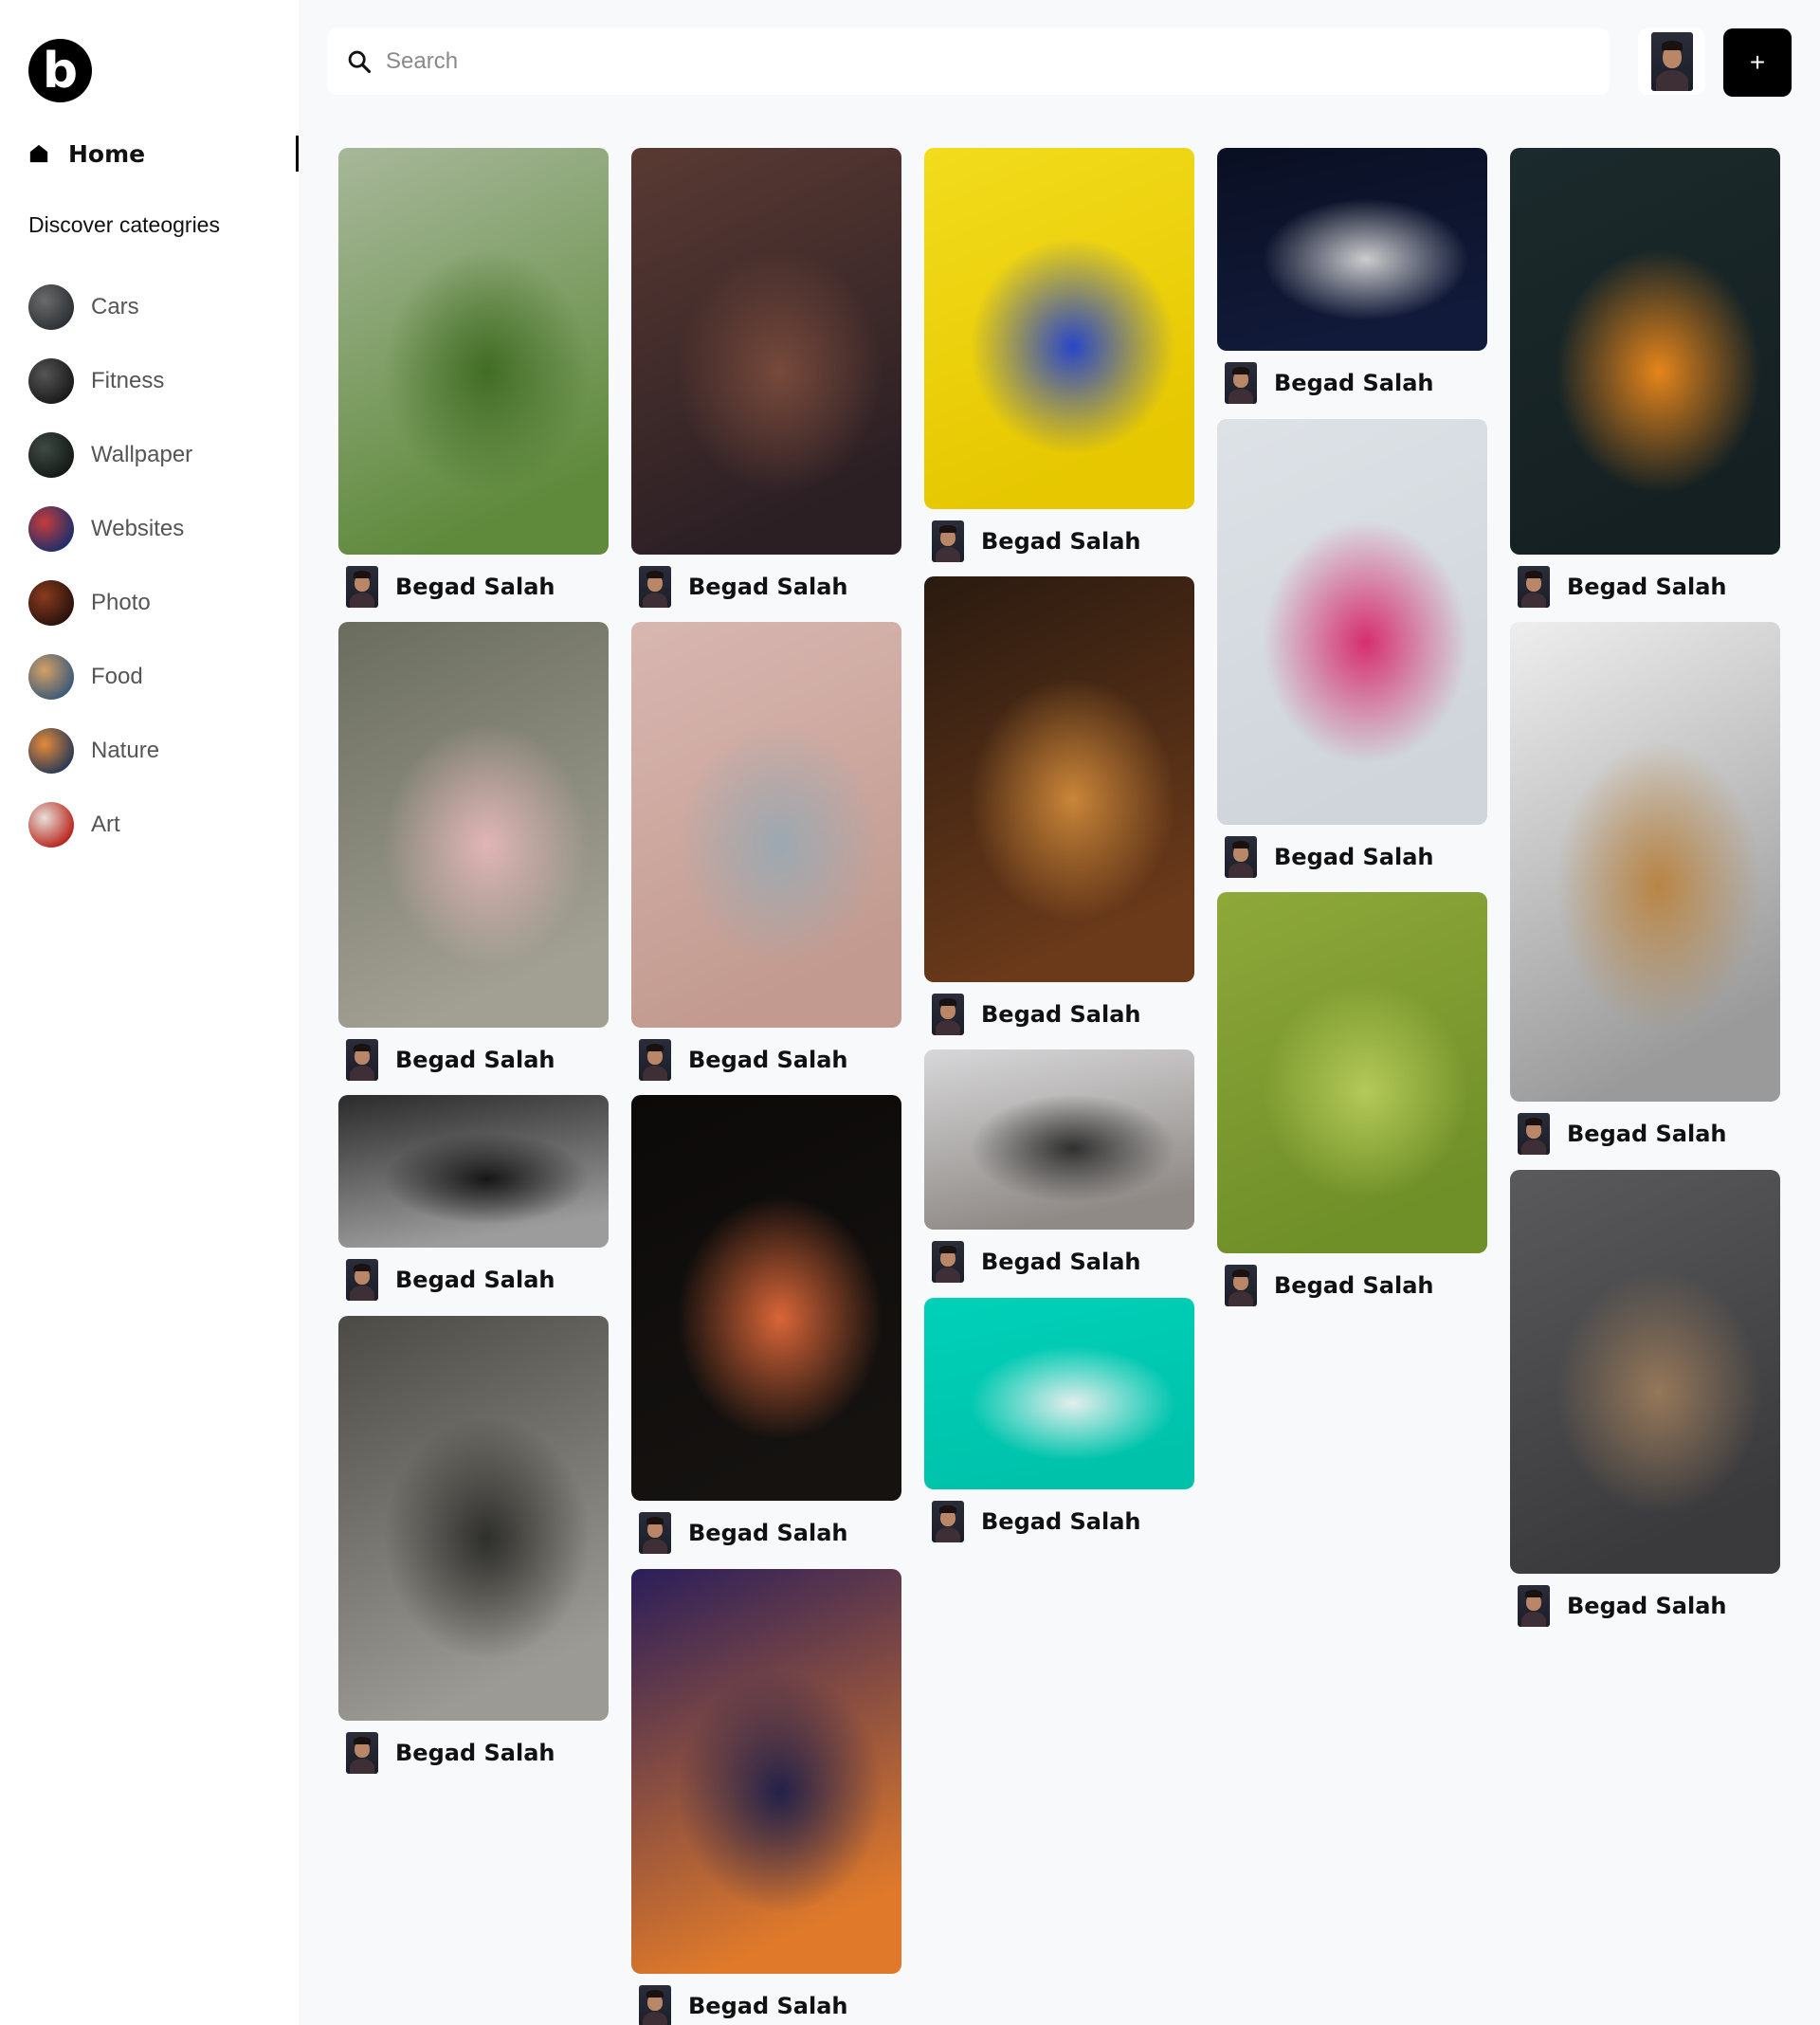 The image size is (1820, 2025). Describe the element at coordinates (1757, 62) in the screenshot. I see `add-button: +` at that location.